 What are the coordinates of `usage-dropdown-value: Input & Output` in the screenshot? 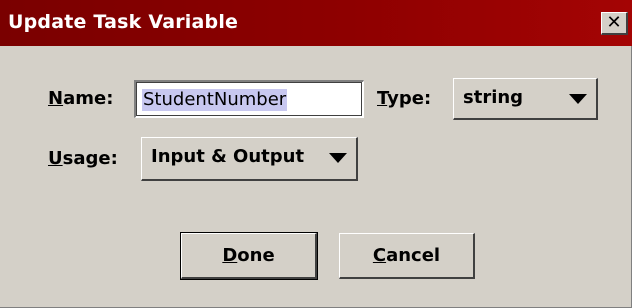 It's located at (228, 156).